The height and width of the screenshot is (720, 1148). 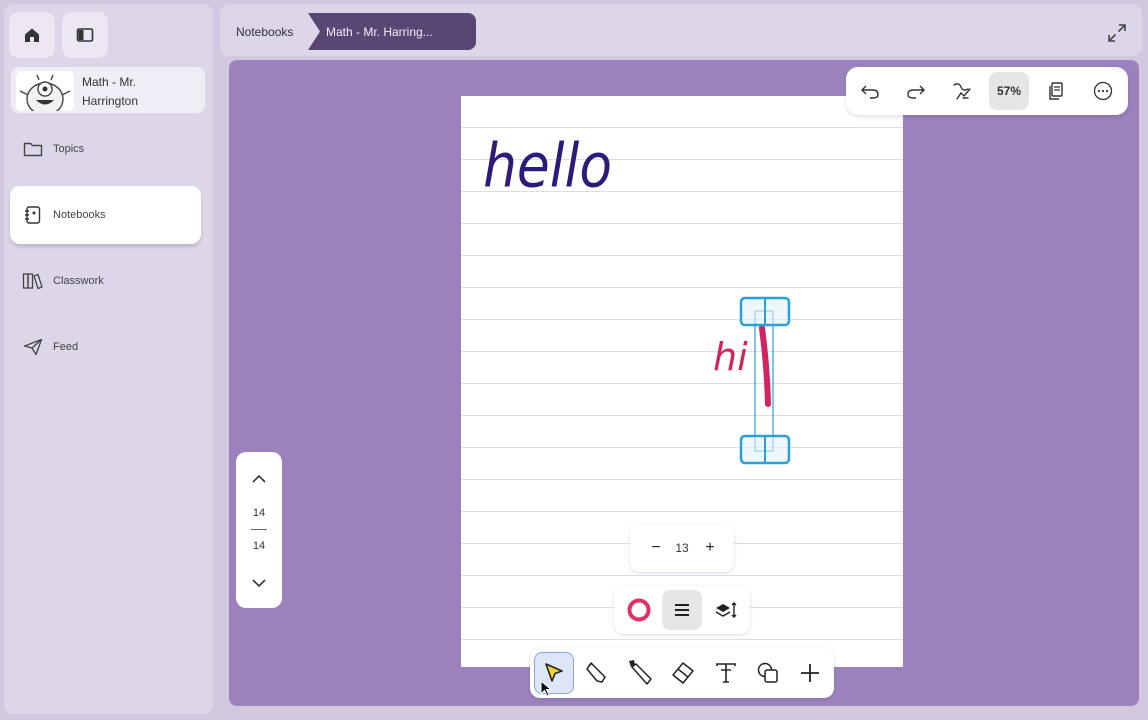 I want to click on chevron-down-icon, so click(x=259, y=583).